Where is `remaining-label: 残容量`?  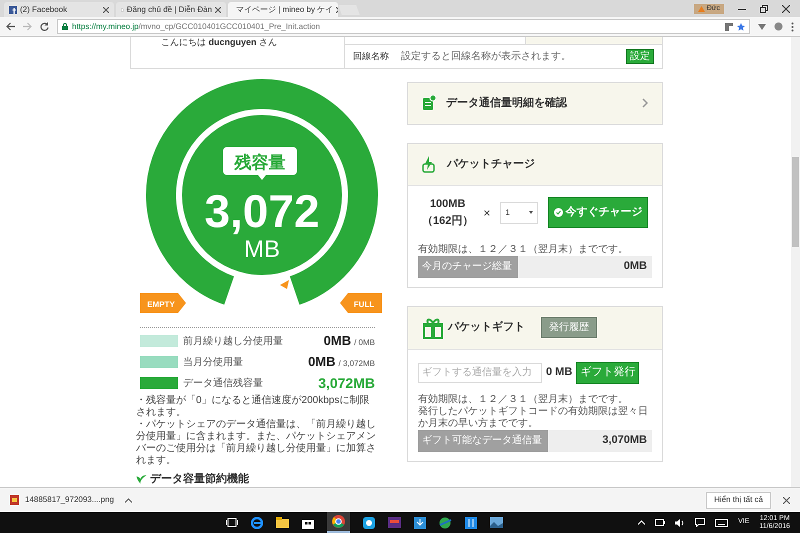
remaining-label: 残容量 is located at coordinates (260, 163).